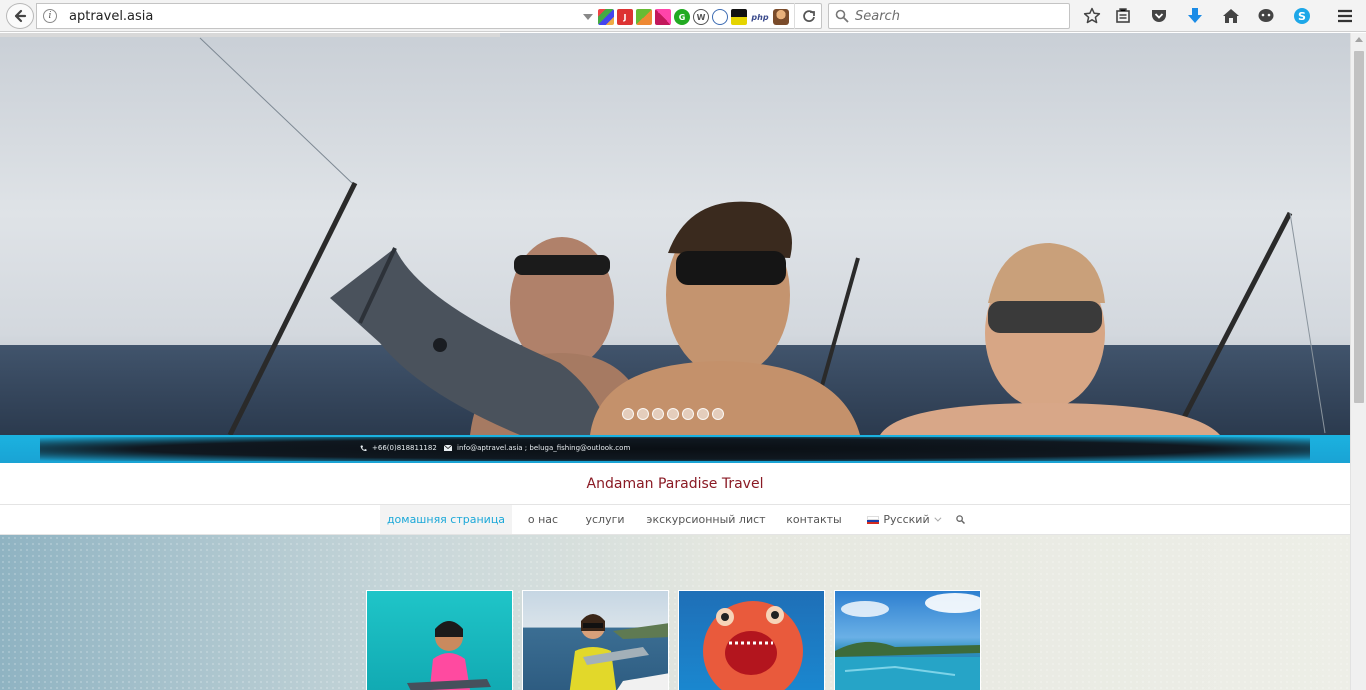 This screenshot has height=690, width=1366. Describe the element at coordinates (814, 519) in the screenshot. I see `nav-item-contacts: контакты` at that location.